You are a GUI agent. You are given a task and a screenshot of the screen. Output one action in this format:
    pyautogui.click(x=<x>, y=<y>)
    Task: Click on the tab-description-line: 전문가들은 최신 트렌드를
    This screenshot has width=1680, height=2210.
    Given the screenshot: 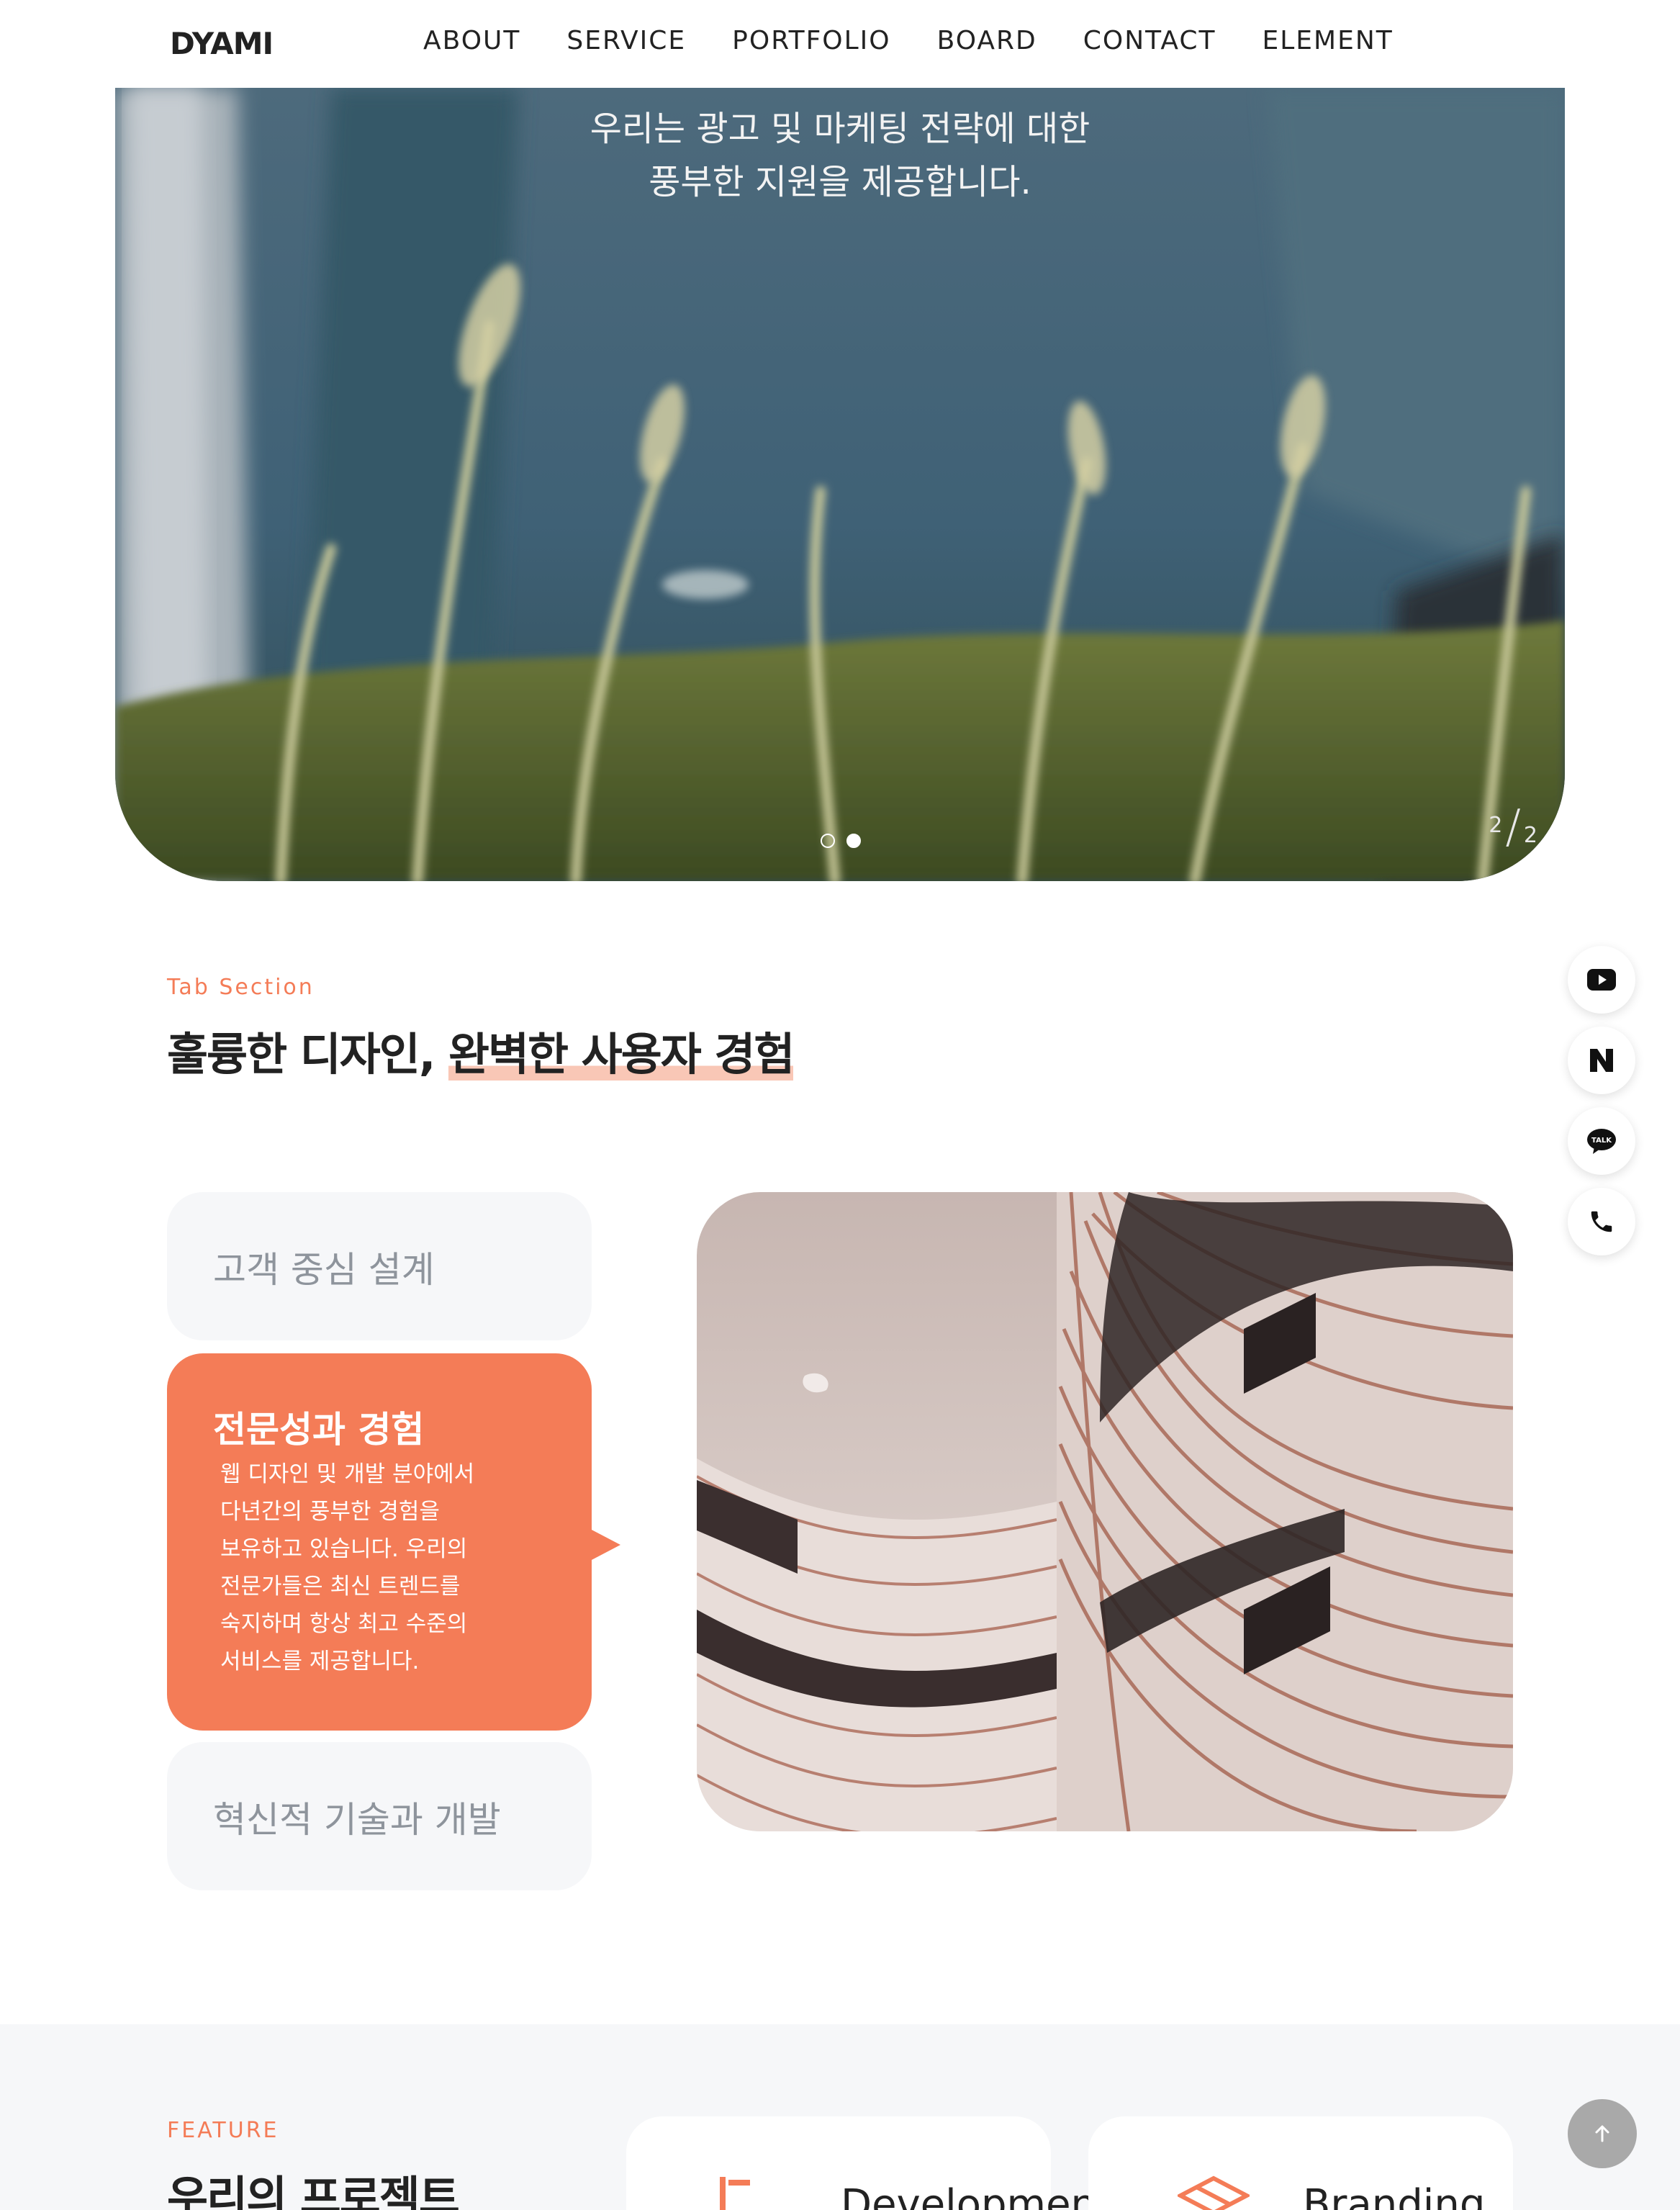 What is the action you would take?
    pyautogui.click(x=340, y=1587)
    